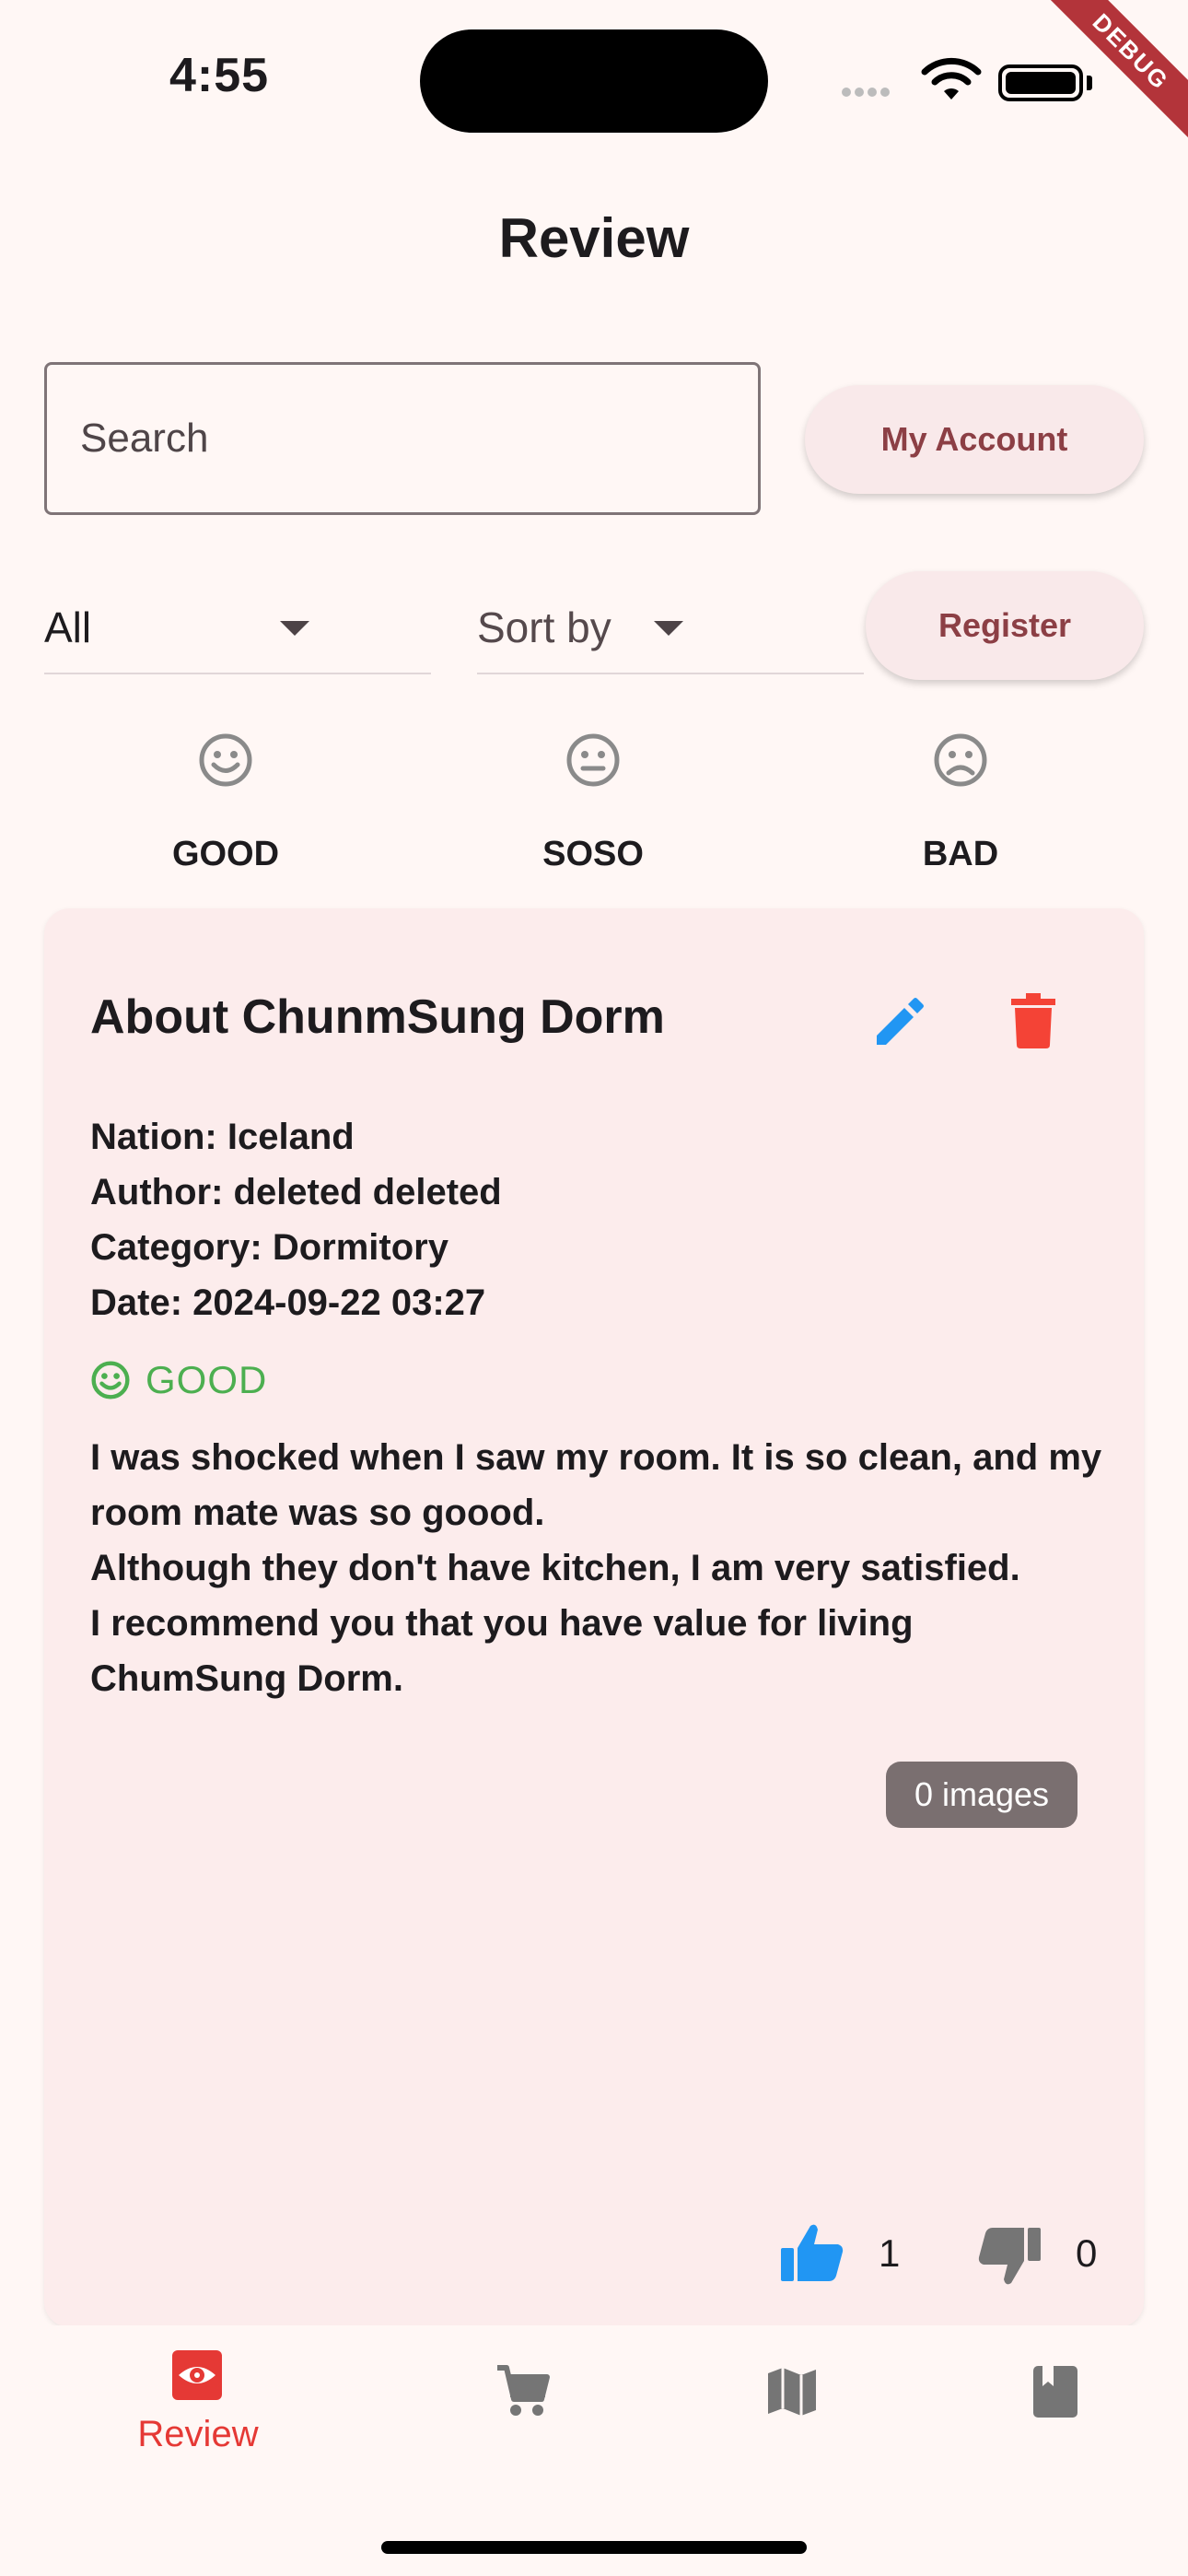 The width and height of the screenshot is (1188, 2576). What do you see at coordinates (982, 1795) in the screenshot?
I see `images-count-badge: 0 images` at bounding box center [982, 1795].